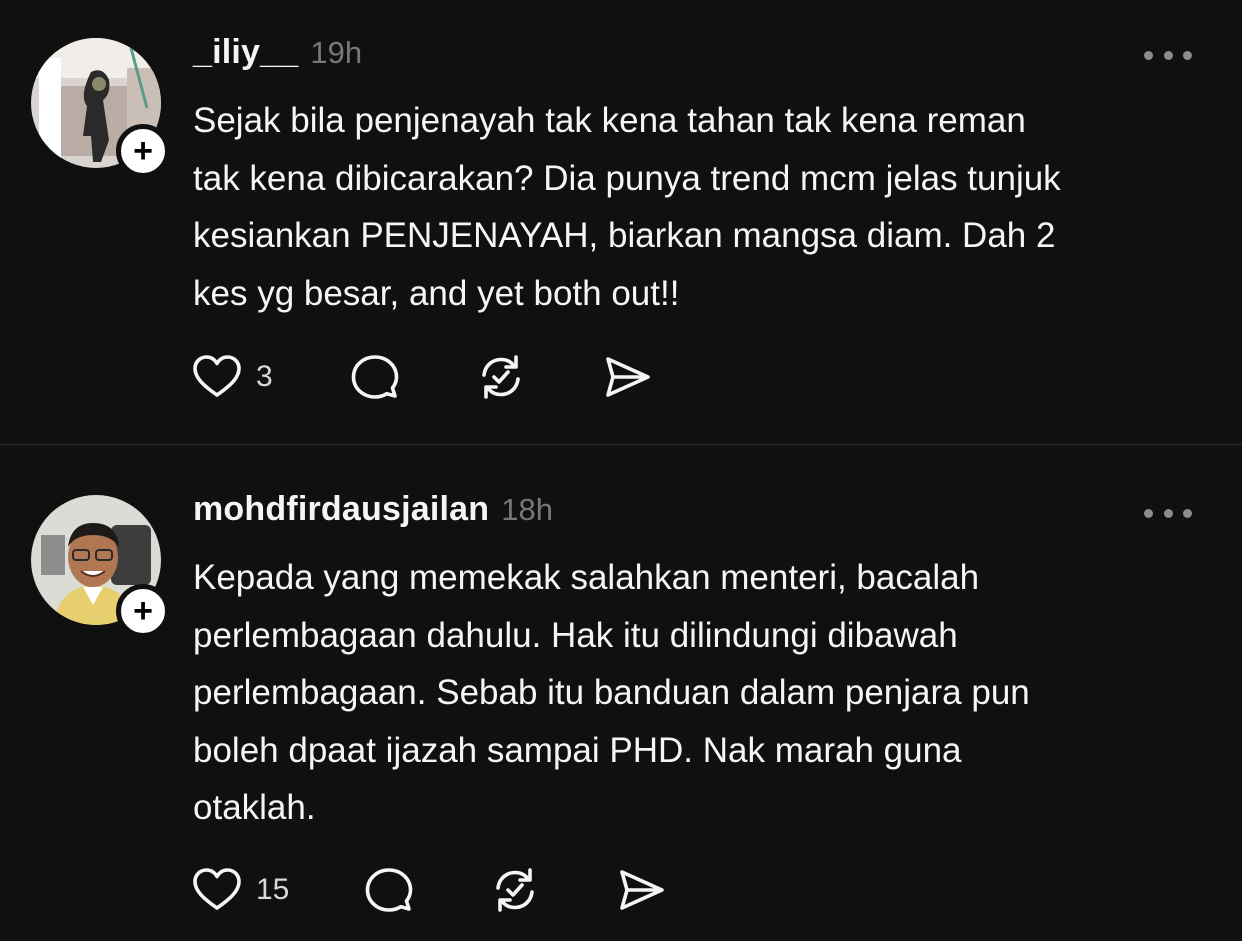 The width and height of the screenshot is (1242, 941). What do you see at coordinates (527, 509) in the screenshot?
I see `timestamp: 18h` at bounding box center [527, 509].